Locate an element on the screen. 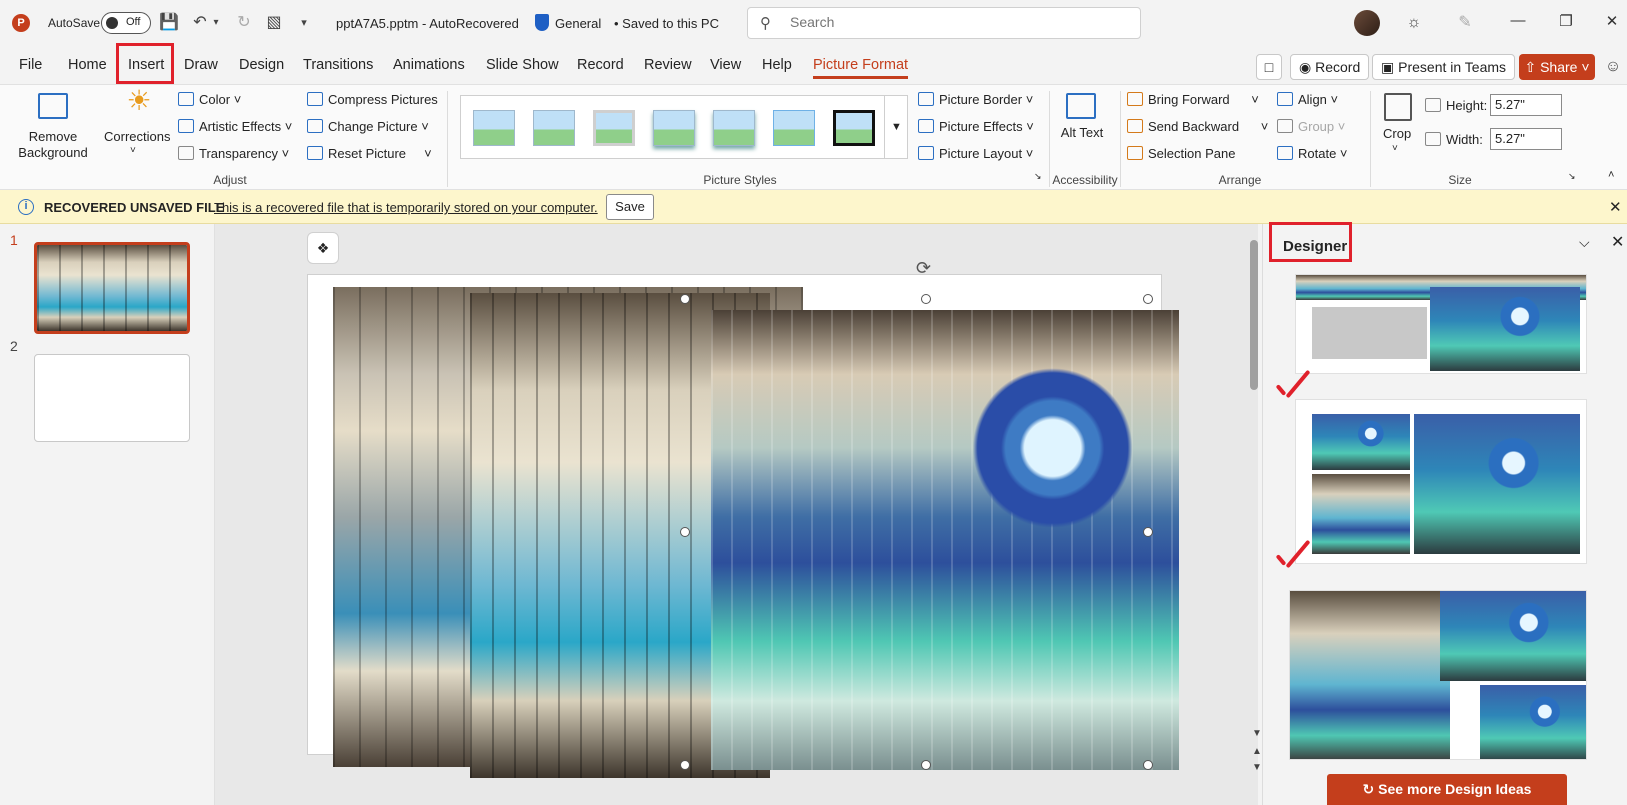 This screenshot has width=1627, height=805. search-box: ⚲ is located at coordinates (944, 23).